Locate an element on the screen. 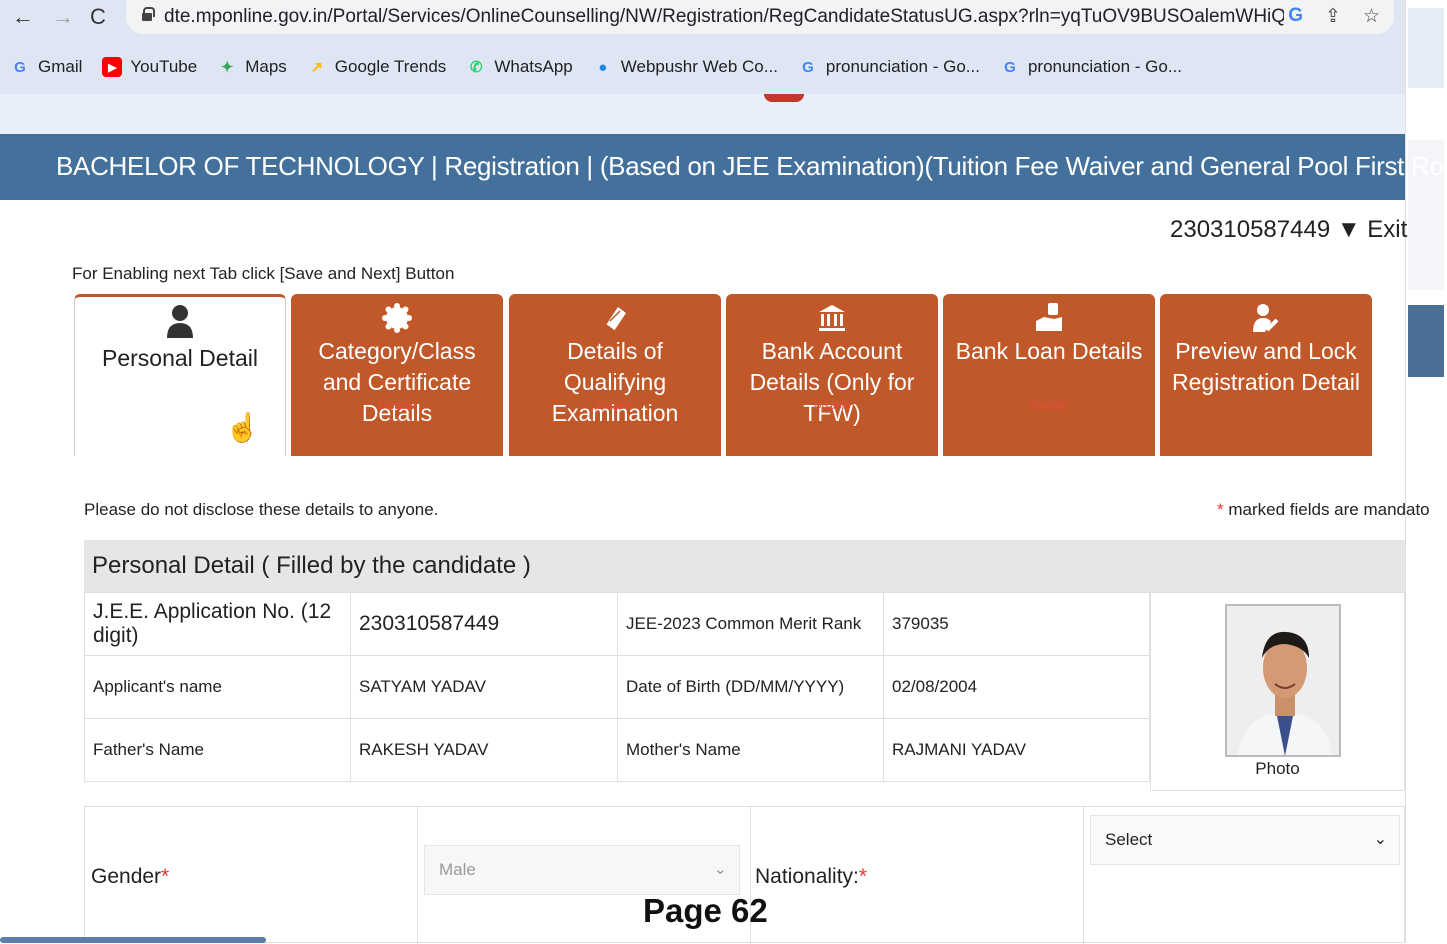 Image resolution: width=1447 pixels, height=944 pixels. detail-label: Applicant's name is located at coordinates (217, 687).